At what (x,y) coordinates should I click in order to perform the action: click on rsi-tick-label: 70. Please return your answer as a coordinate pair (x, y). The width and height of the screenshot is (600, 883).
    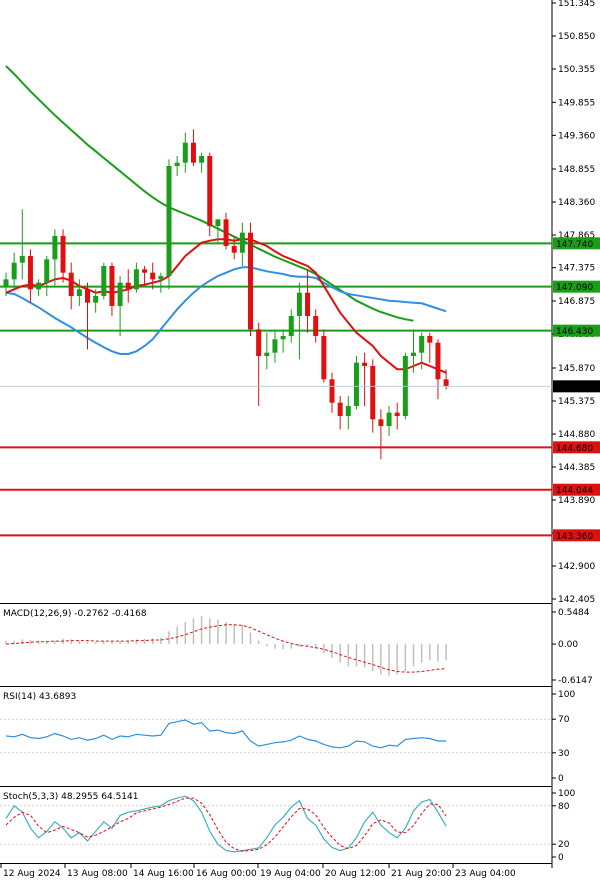
    Looking at the image, I should click on (564, 720).